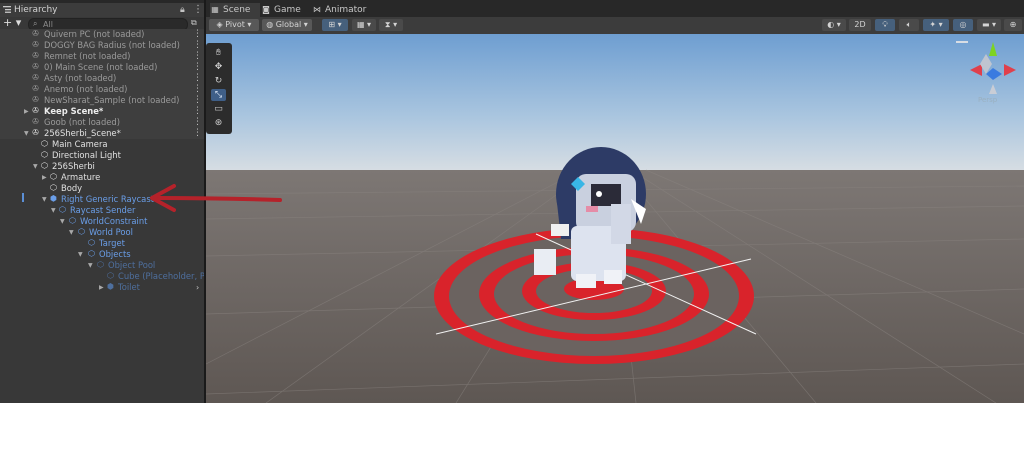 This screenshot has height=471, width=1024. What do you see at coordinates (216, 198) in the screenshot?
I see `annotation-arrow-icon` at bounding box center [216, 198].